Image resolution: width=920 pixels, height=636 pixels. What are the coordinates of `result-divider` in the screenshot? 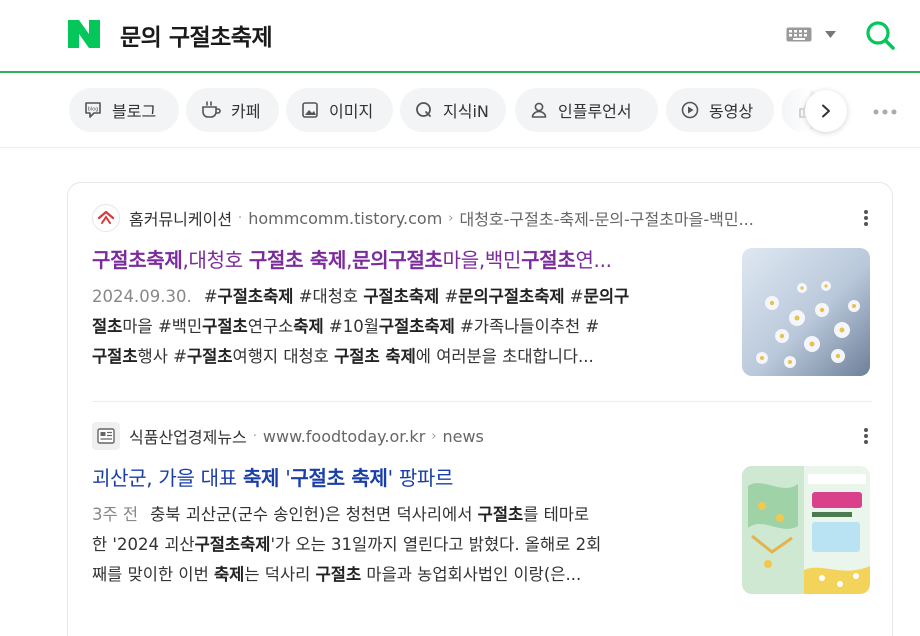 It's located at (482, 401).